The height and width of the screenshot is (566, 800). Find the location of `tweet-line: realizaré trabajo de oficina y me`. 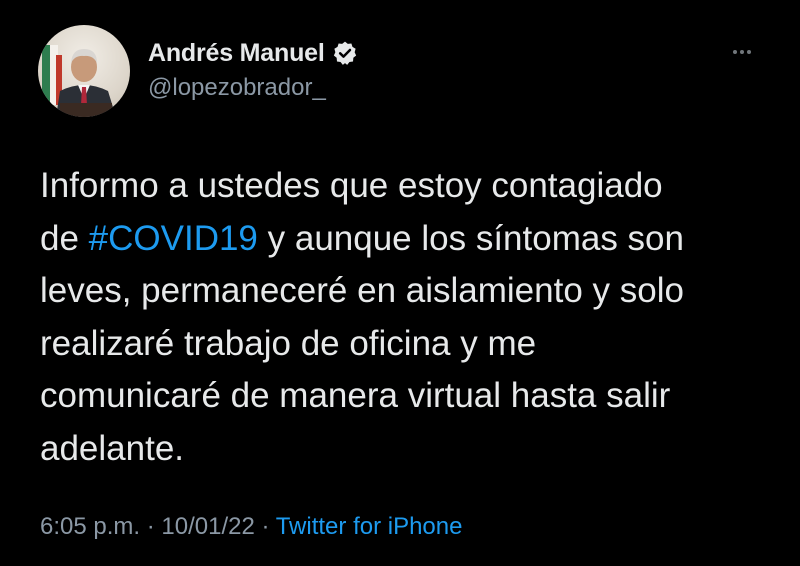

tweet-line: realizaré trabajo de oficina y me is located at coordinates (288, 343).